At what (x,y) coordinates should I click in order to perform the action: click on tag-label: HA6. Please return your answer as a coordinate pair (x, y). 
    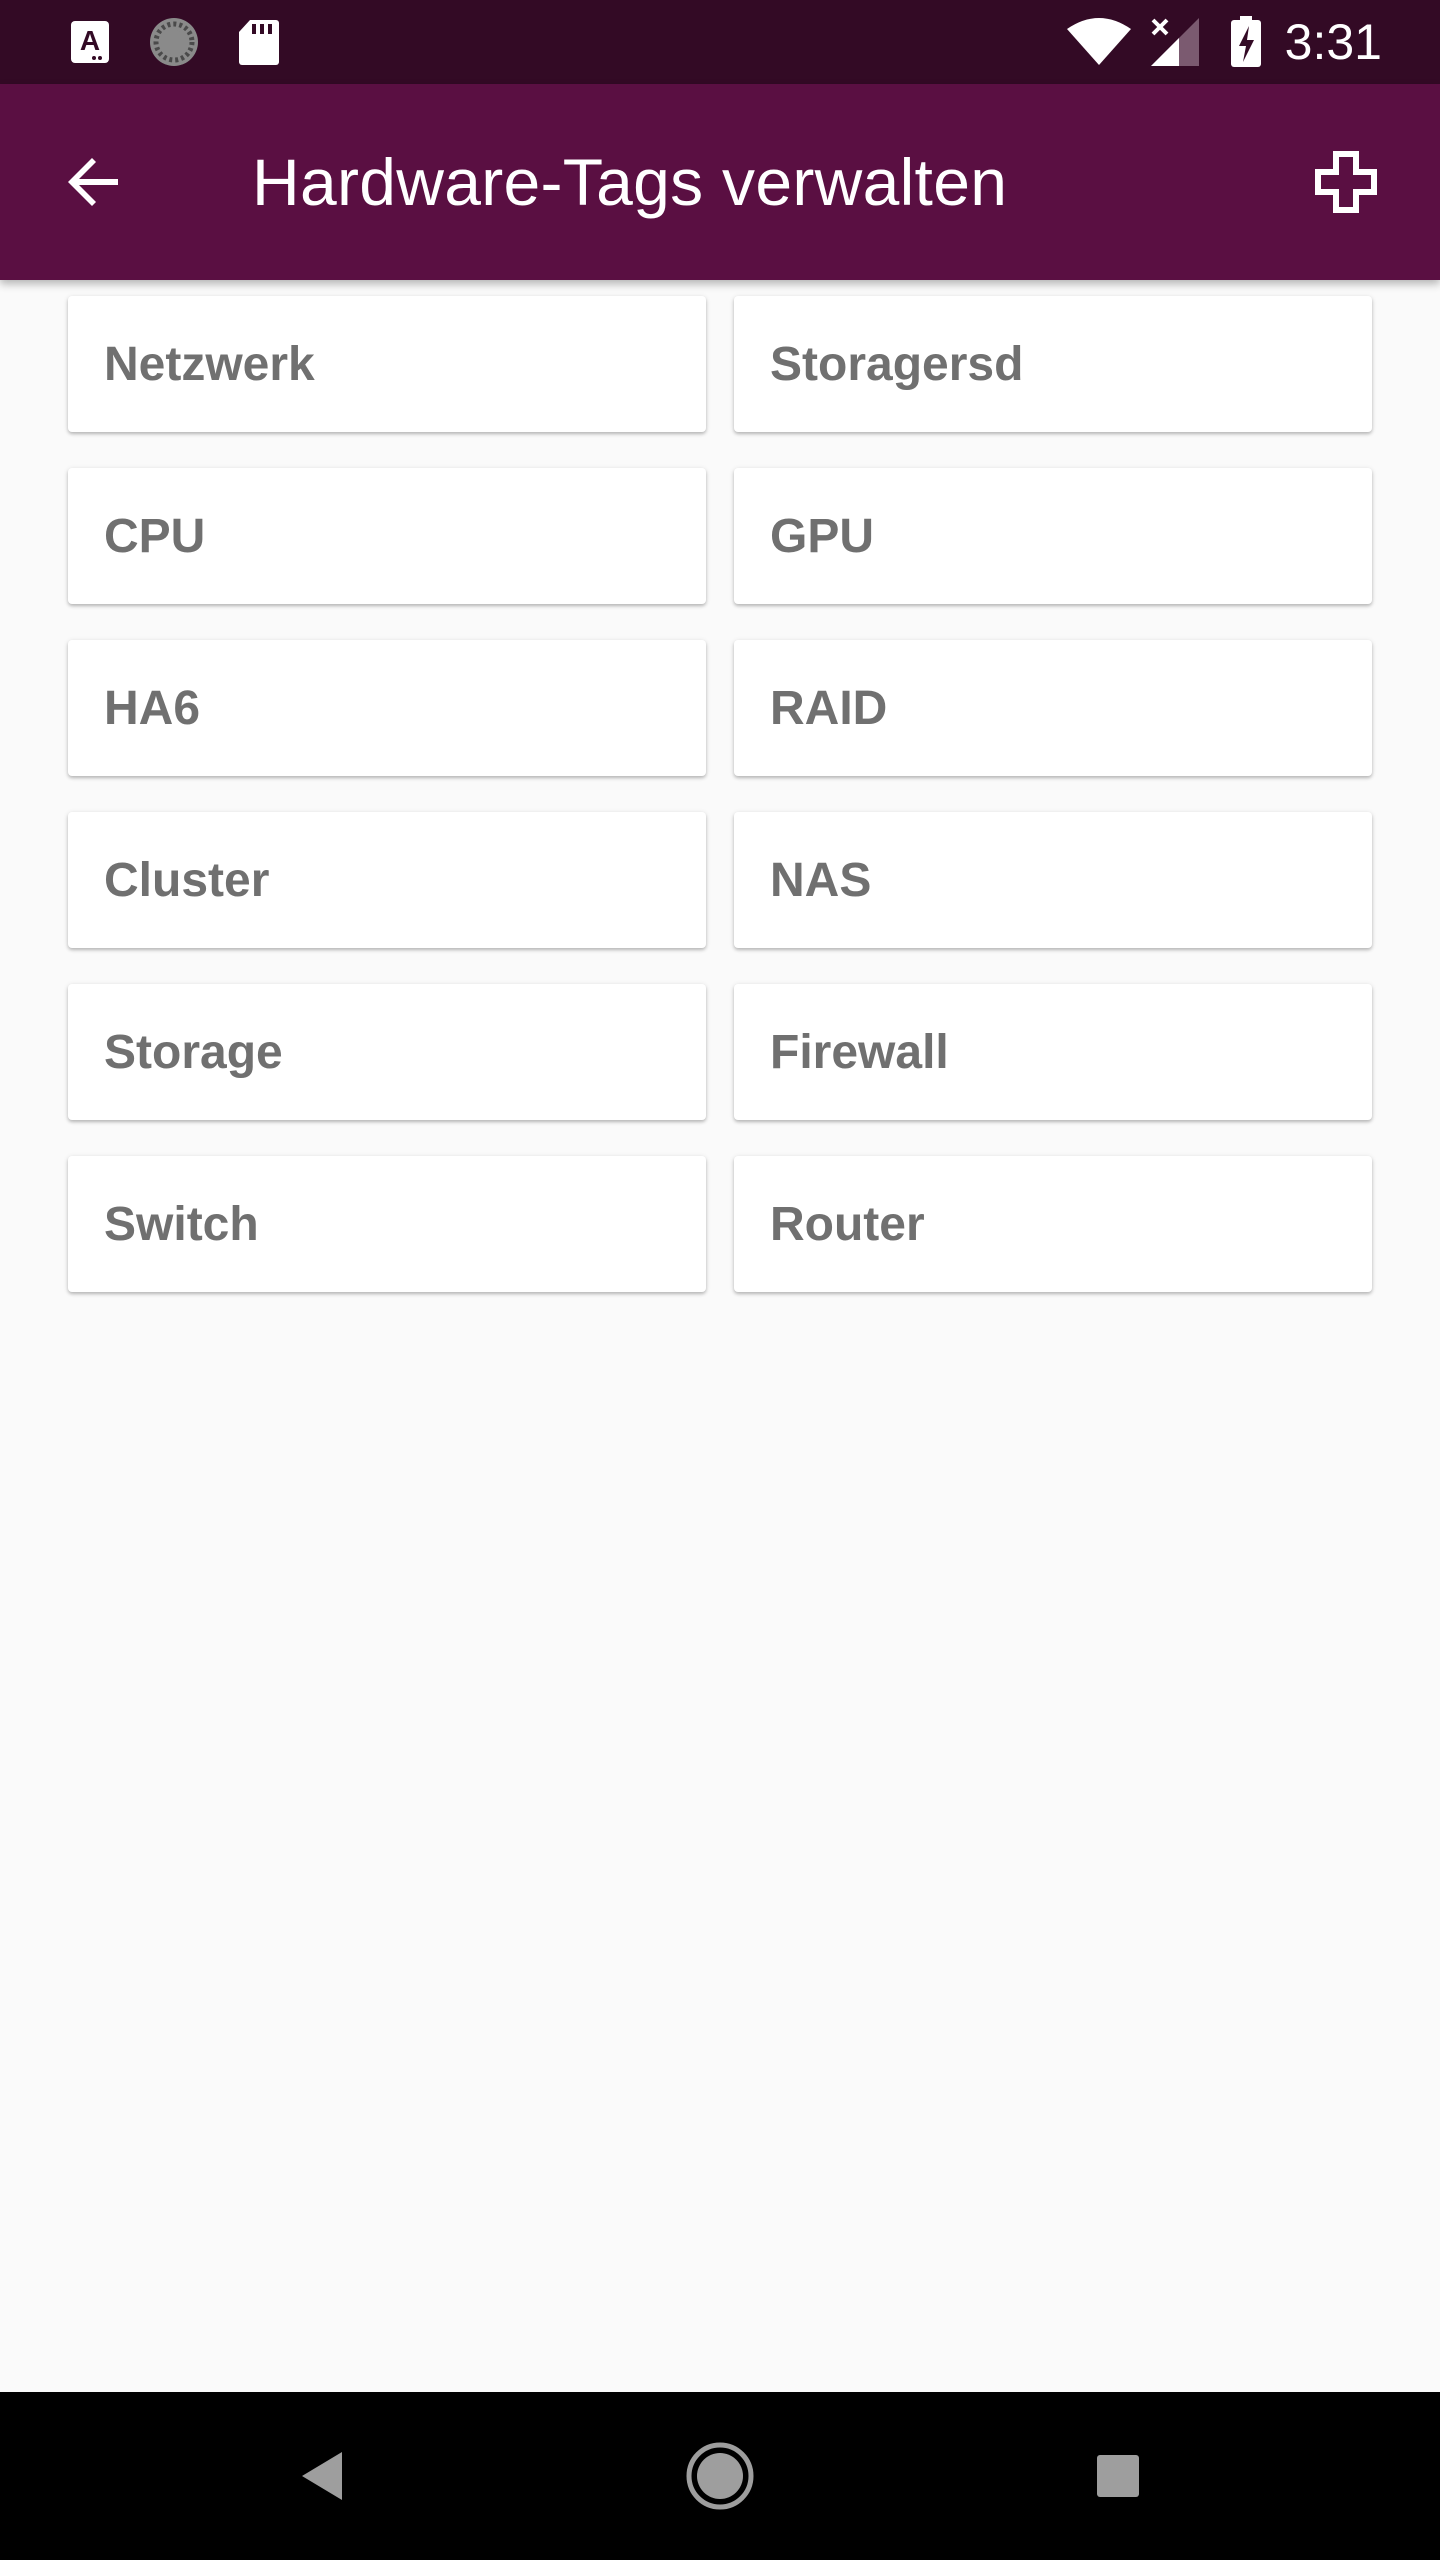
    Looking at the image, I should click on (152, 708).